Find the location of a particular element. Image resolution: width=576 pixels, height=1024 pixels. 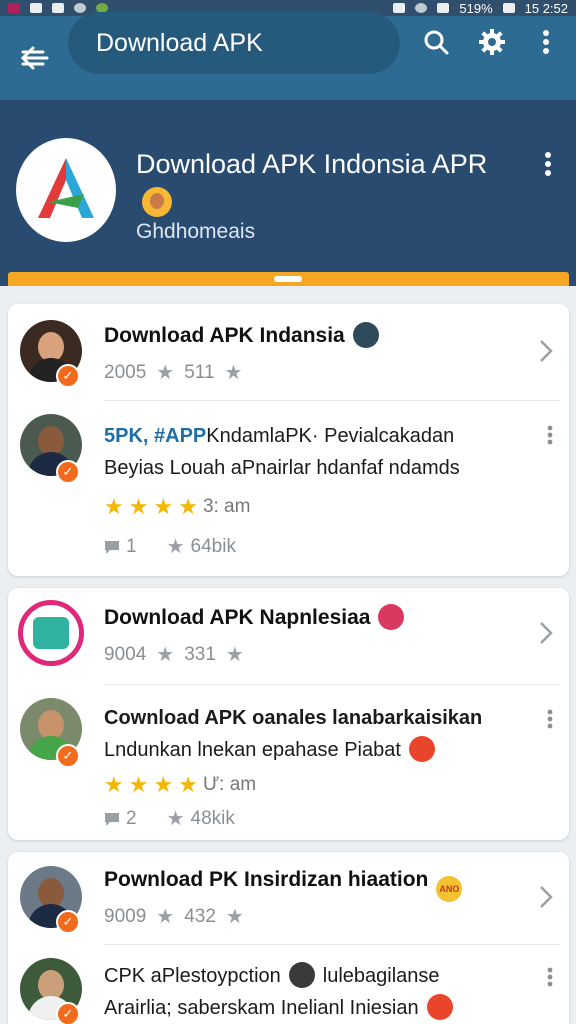

post-line: lulebagilanse is located at coordinates (381, 976).